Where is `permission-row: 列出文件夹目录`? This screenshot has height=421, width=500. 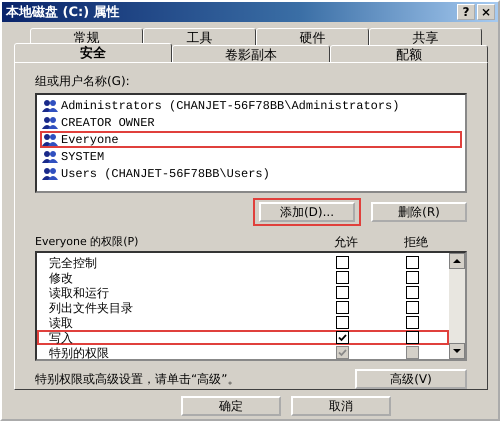
permission-row: 列出文件夹目录 is located at coordinates (243, 307).